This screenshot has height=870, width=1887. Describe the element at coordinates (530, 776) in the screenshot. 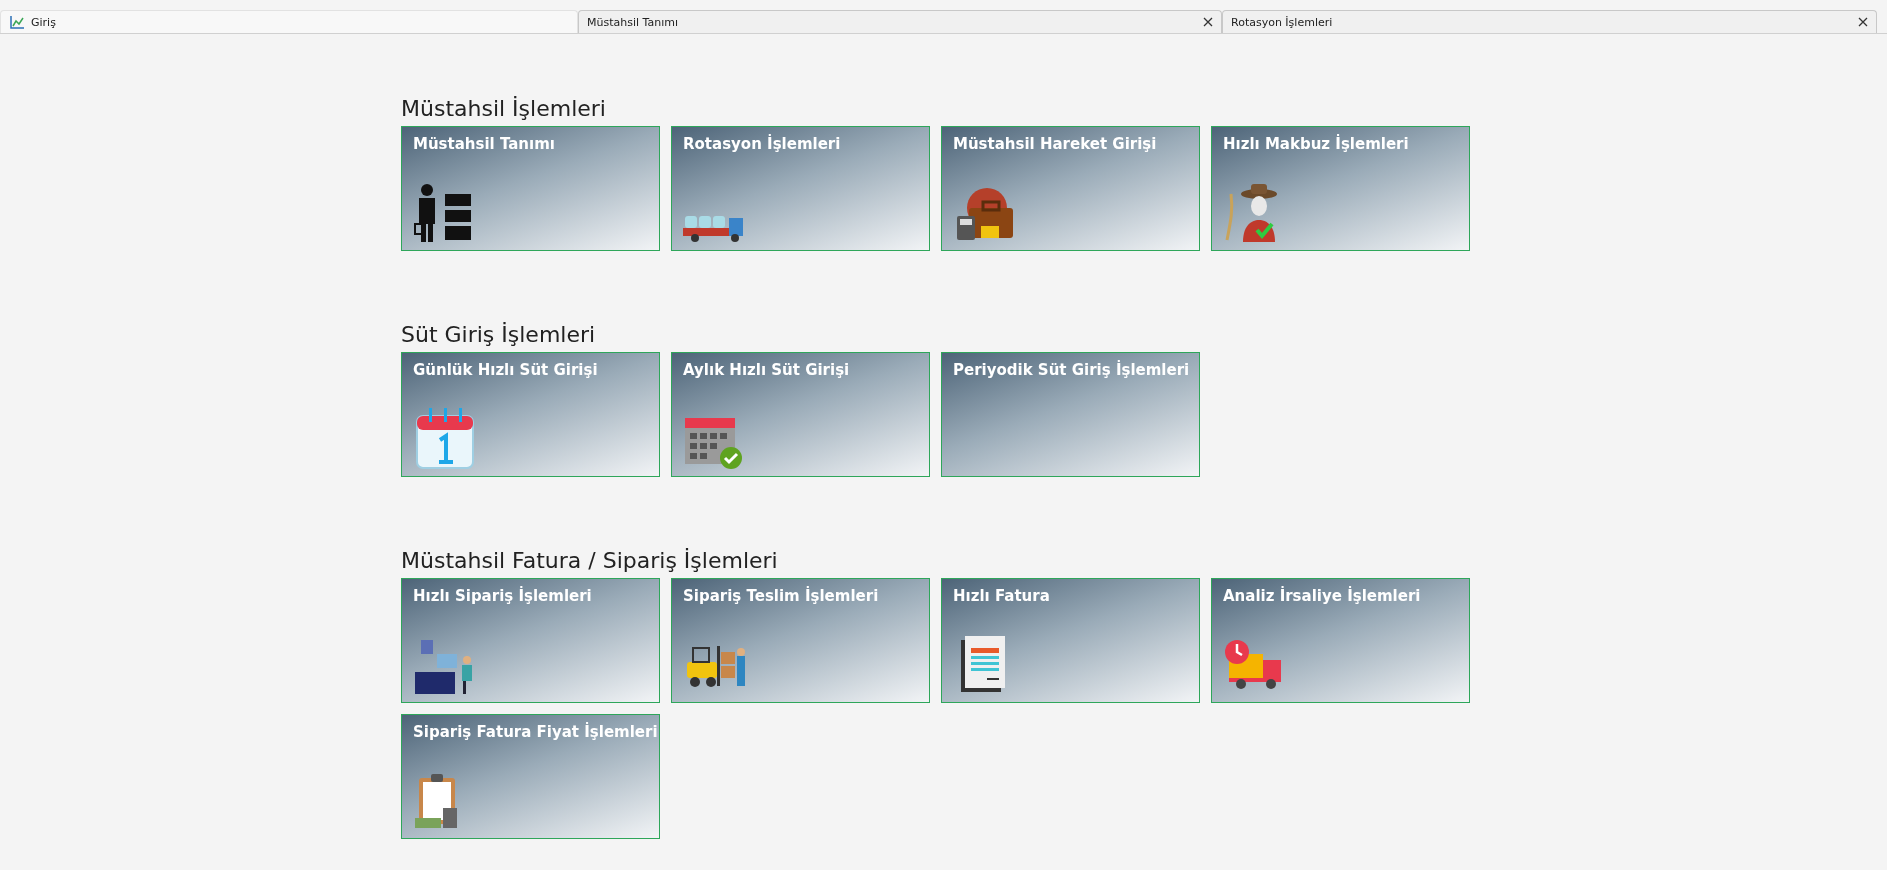

I see `menu-tile: Sipariş Fatura Fiyat İşlemleri` at that location.